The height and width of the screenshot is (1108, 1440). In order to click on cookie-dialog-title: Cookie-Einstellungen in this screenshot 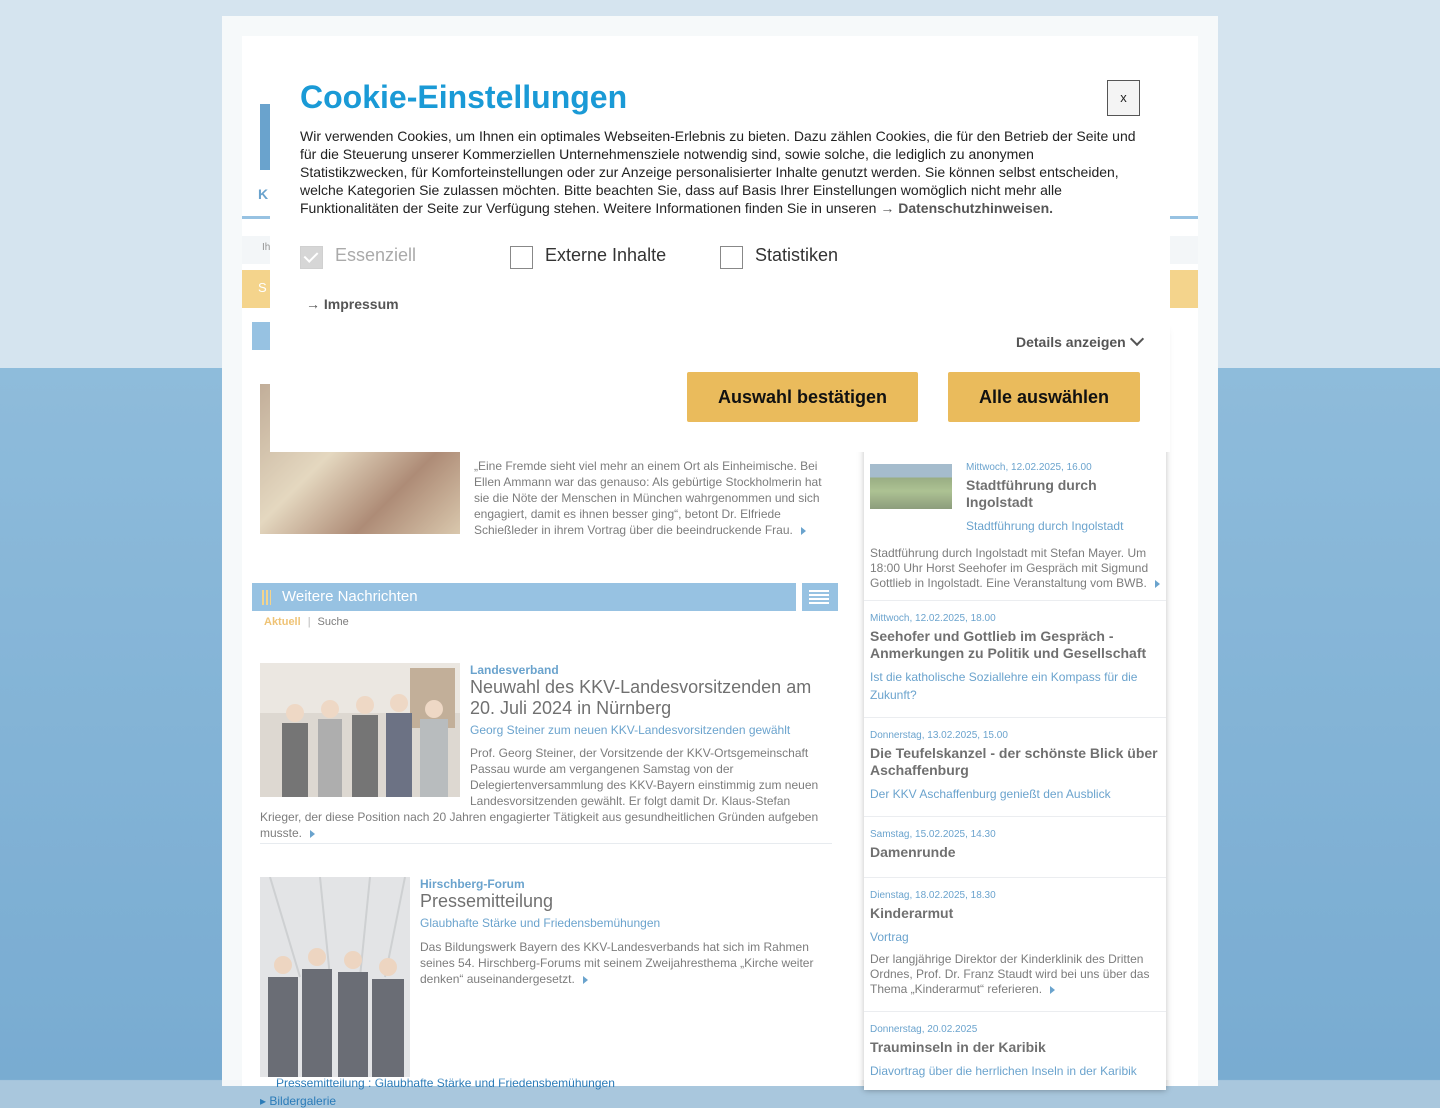, I will do `click(464, 97)`.